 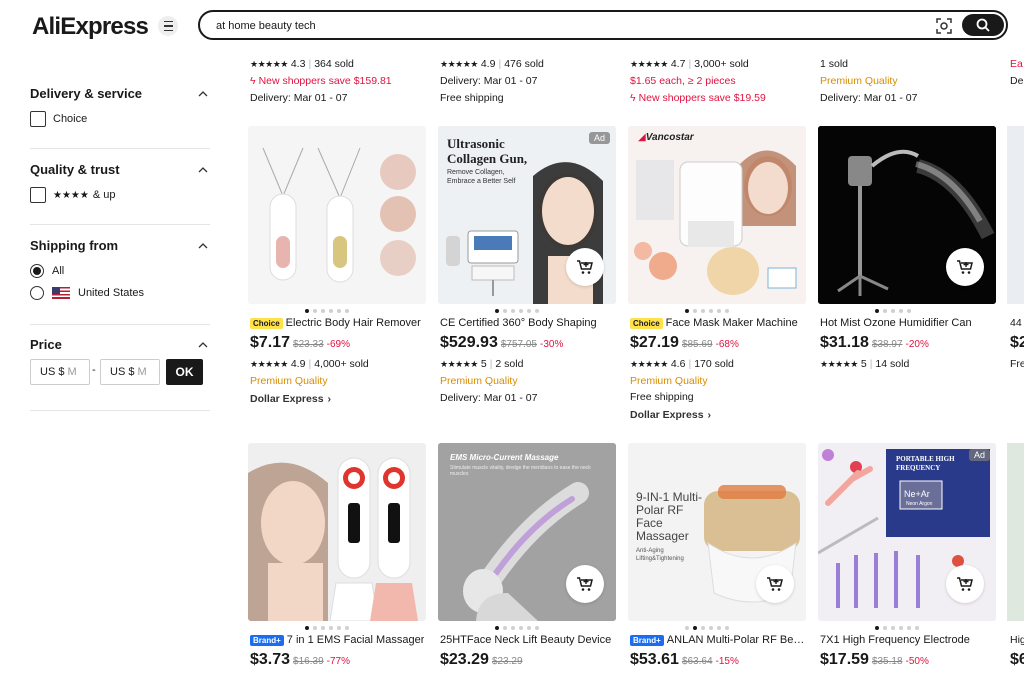 I want to click on product-title: Brand+ ANLAN Multi-Polar RF Beauty, so click(x=718, y=640).